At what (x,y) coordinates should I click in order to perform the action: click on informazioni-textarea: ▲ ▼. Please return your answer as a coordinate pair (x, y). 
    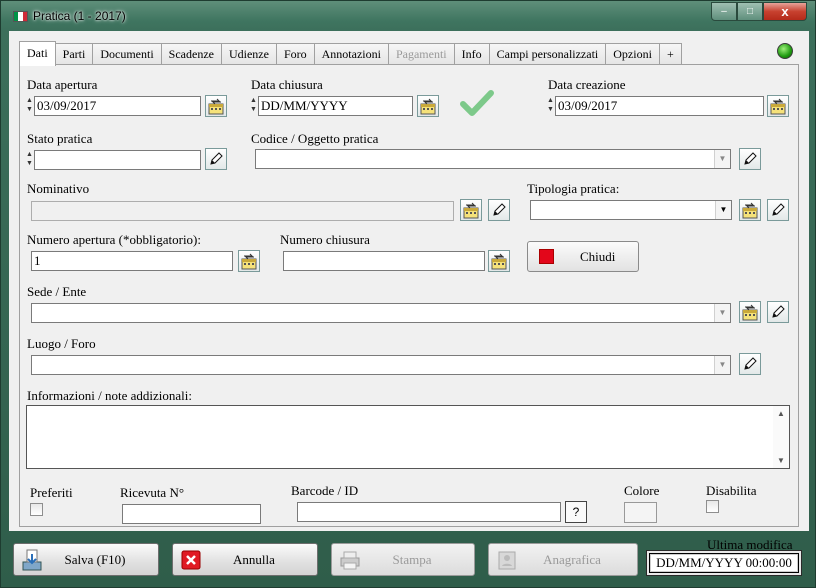
    Looking at the image, I should click on (408, 437).